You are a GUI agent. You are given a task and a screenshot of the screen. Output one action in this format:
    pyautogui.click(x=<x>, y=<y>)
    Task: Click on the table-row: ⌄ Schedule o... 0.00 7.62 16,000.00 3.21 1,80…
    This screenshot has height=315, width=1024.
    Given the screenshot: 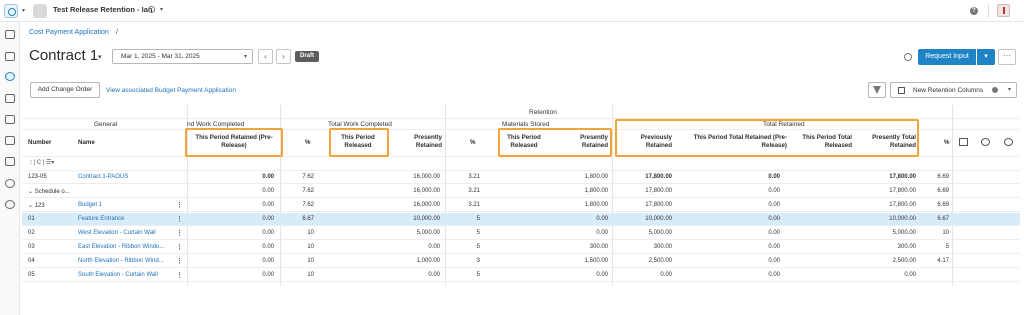 What is the action you would take?
    pyautogui.click(x=521, y=191)
    